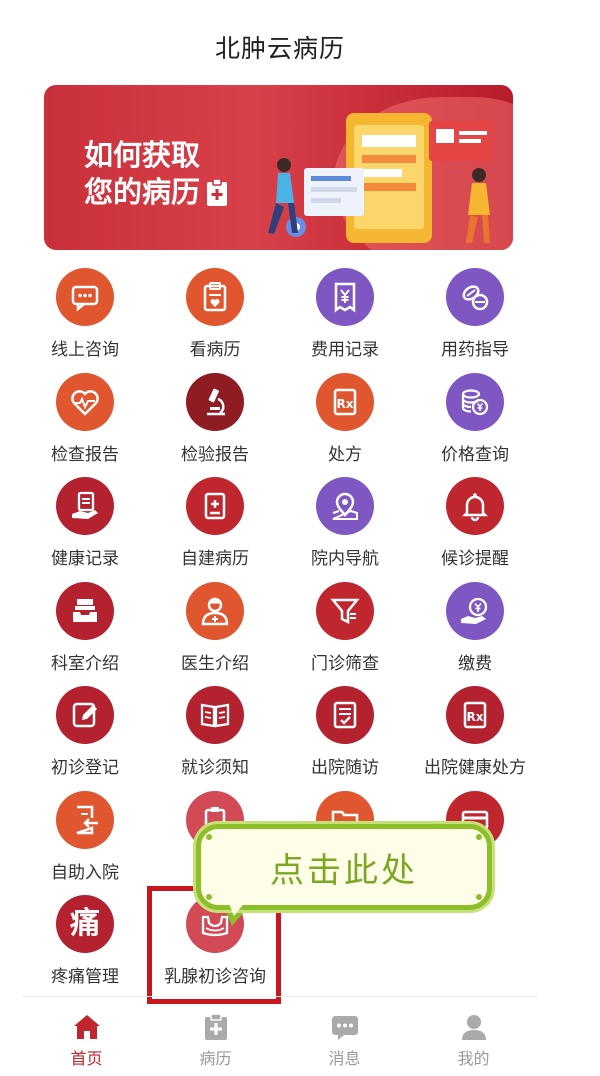 The width and height of the screenshot is (600, 1076). Describe the element at coordinates (344, 870) in the screenshot. I see `callout-text: 点击此处` at that location.